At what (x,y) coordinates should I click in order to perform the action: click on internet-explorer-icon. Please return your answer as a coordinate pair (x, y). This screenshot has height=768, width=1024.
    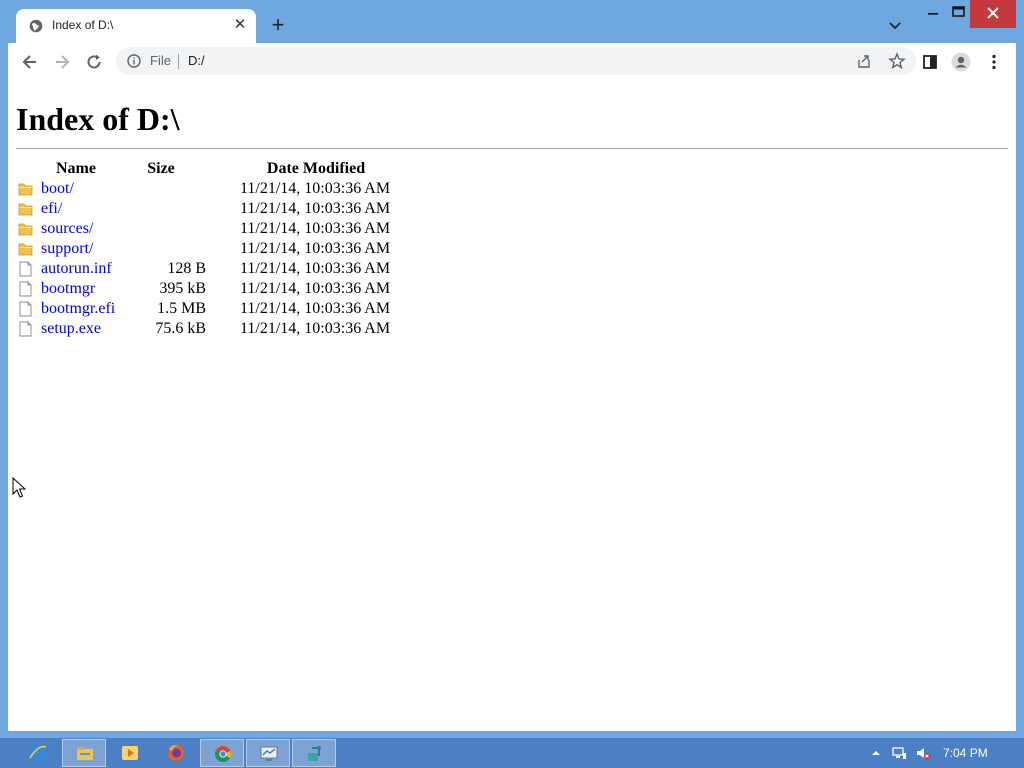
    Looking at the image, I should click on (38, 753).